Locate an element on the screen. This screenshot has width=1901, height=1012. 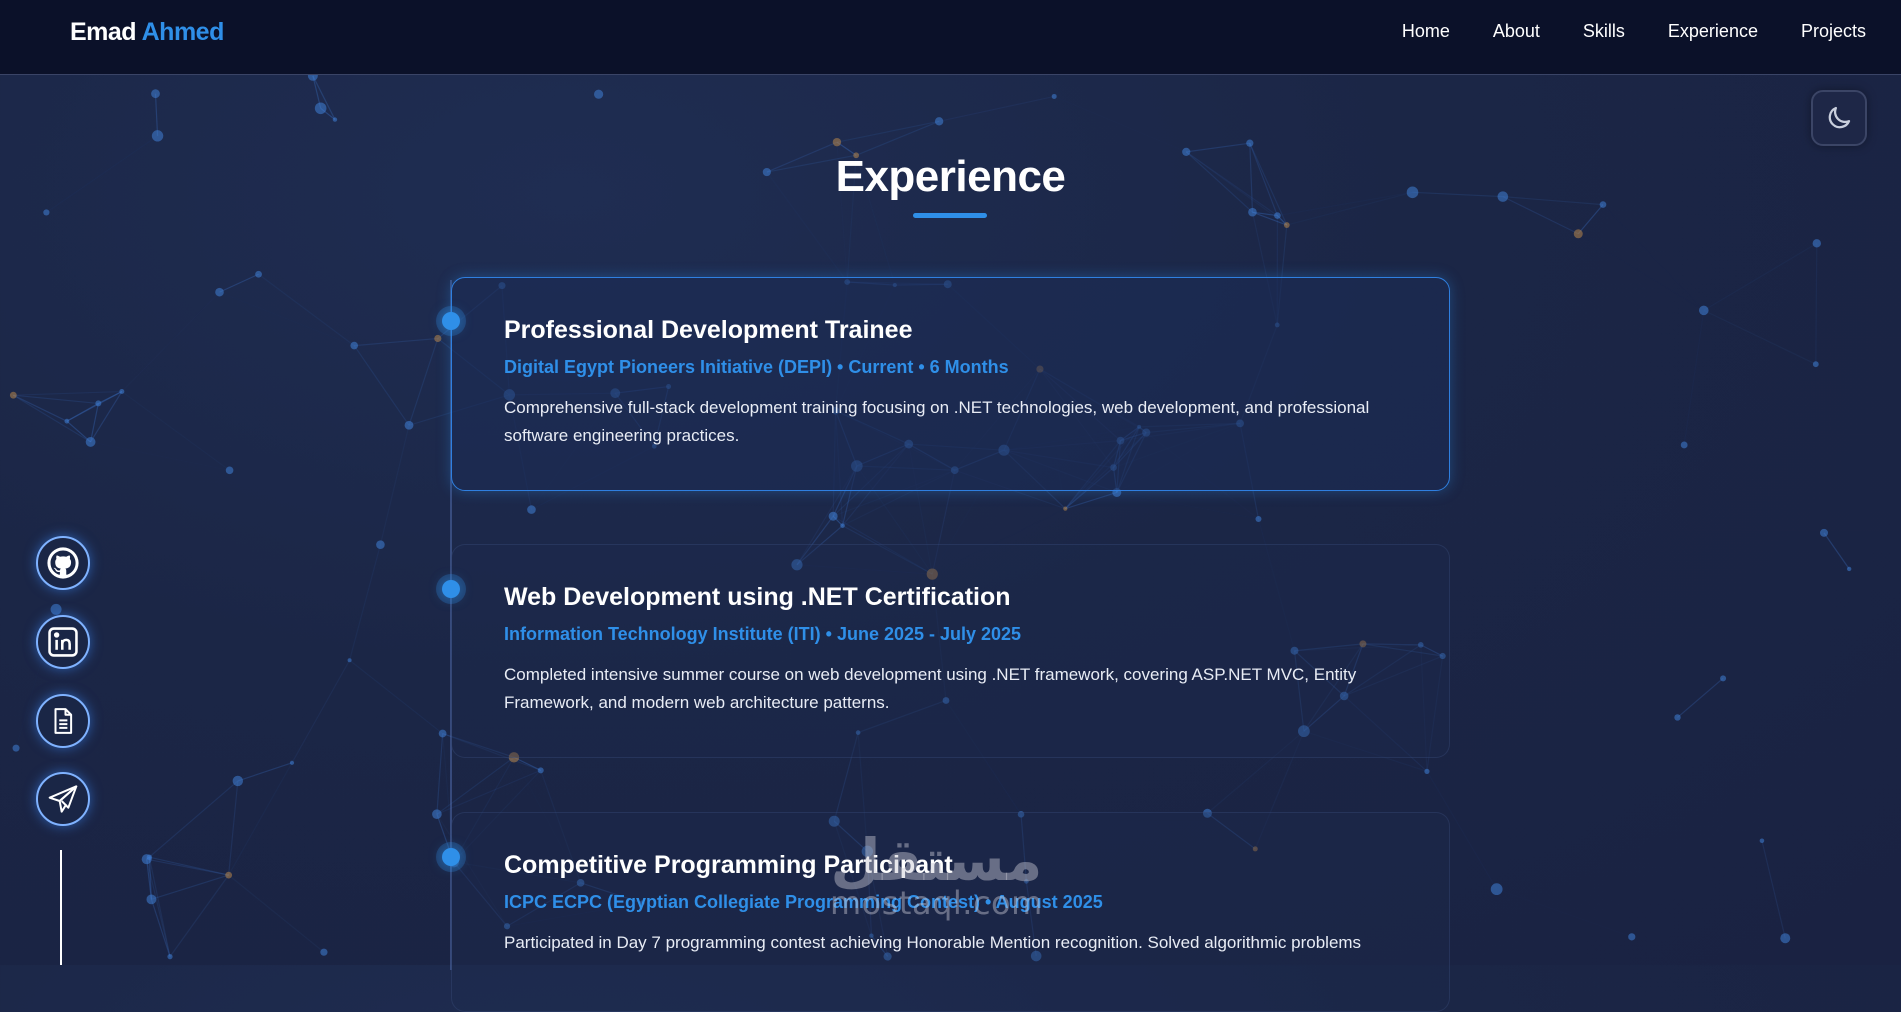
linkedin-icon is located at coordinates (63, 642).